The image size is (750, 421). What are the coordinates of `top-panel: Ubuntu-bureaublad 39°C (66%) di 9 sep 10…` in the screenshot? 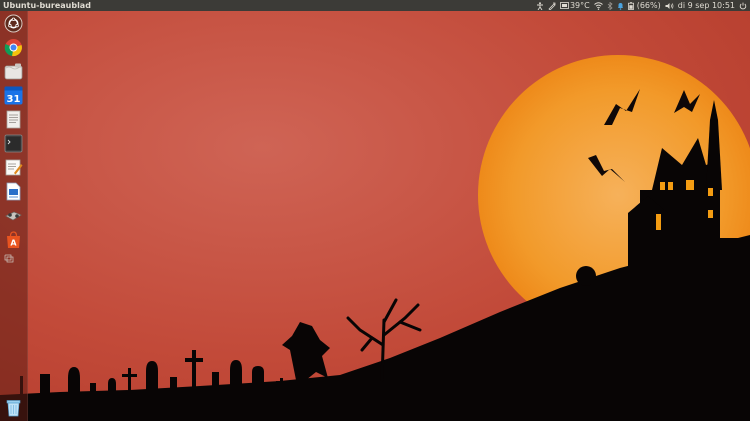 It's located at (375, 5).